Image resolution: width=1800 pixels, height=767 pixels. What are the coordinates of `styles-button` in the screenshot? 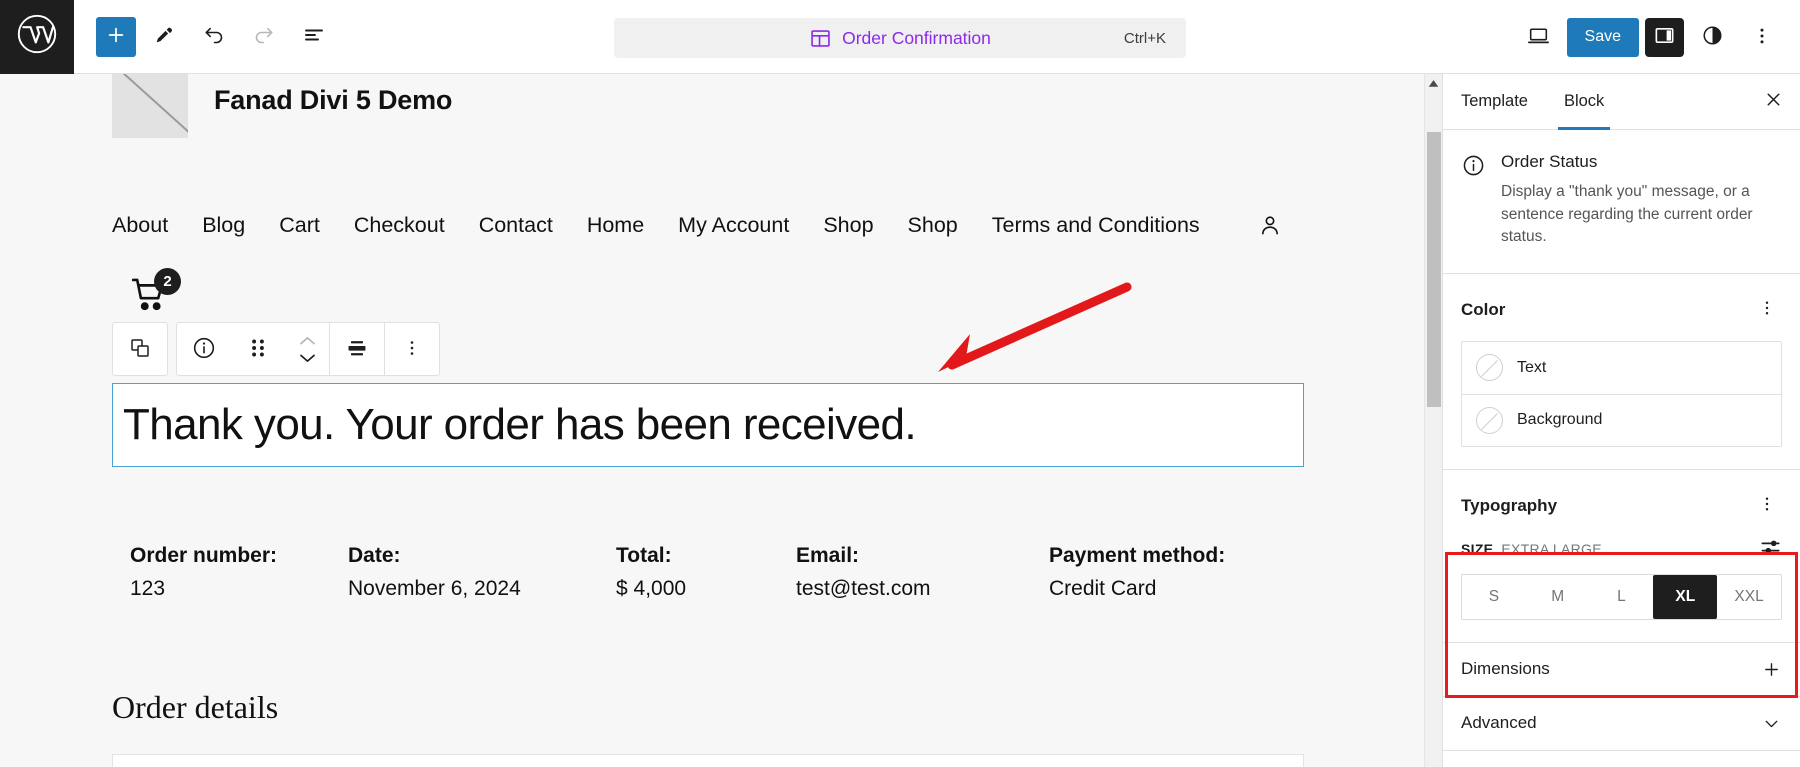 It's located at (1712, 37).